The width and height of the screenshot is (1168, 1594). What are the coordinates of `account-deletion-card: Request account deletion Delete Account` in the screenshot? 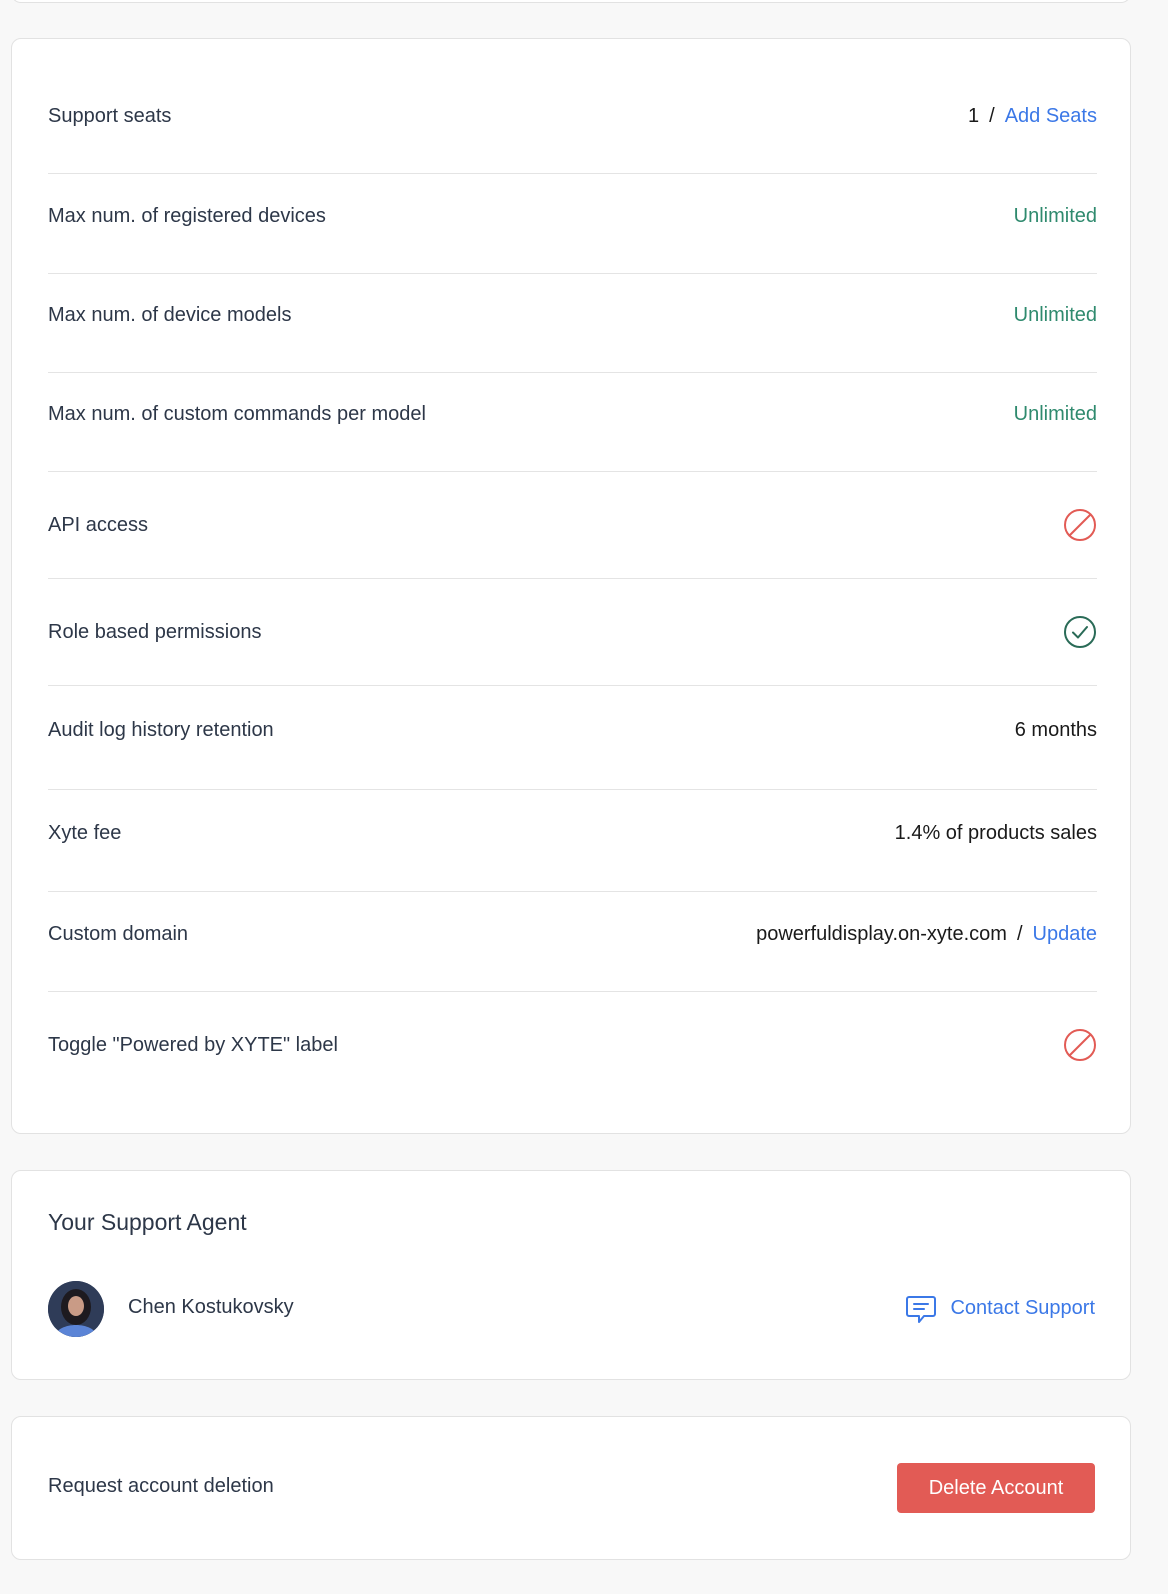 It's located at (571, 1488).